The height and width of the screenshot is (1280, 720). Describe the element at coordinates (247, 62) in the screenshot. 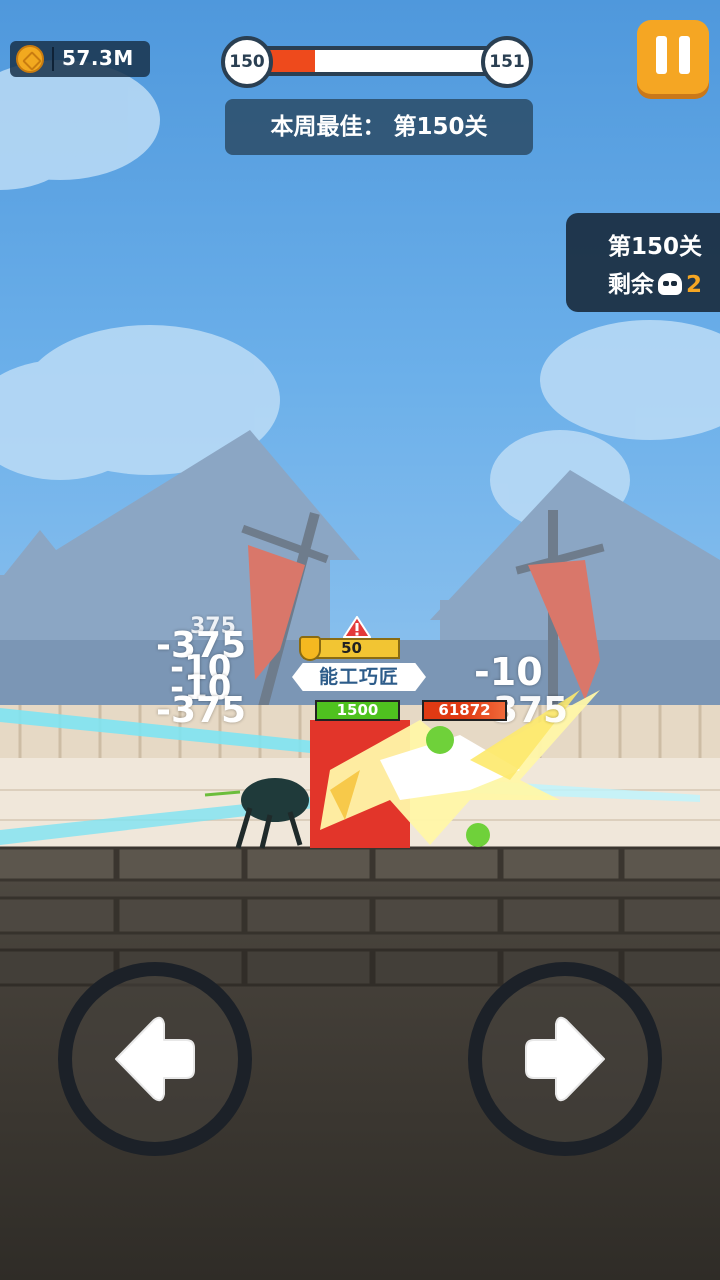

I see `current-level-badge: 150` at that location.